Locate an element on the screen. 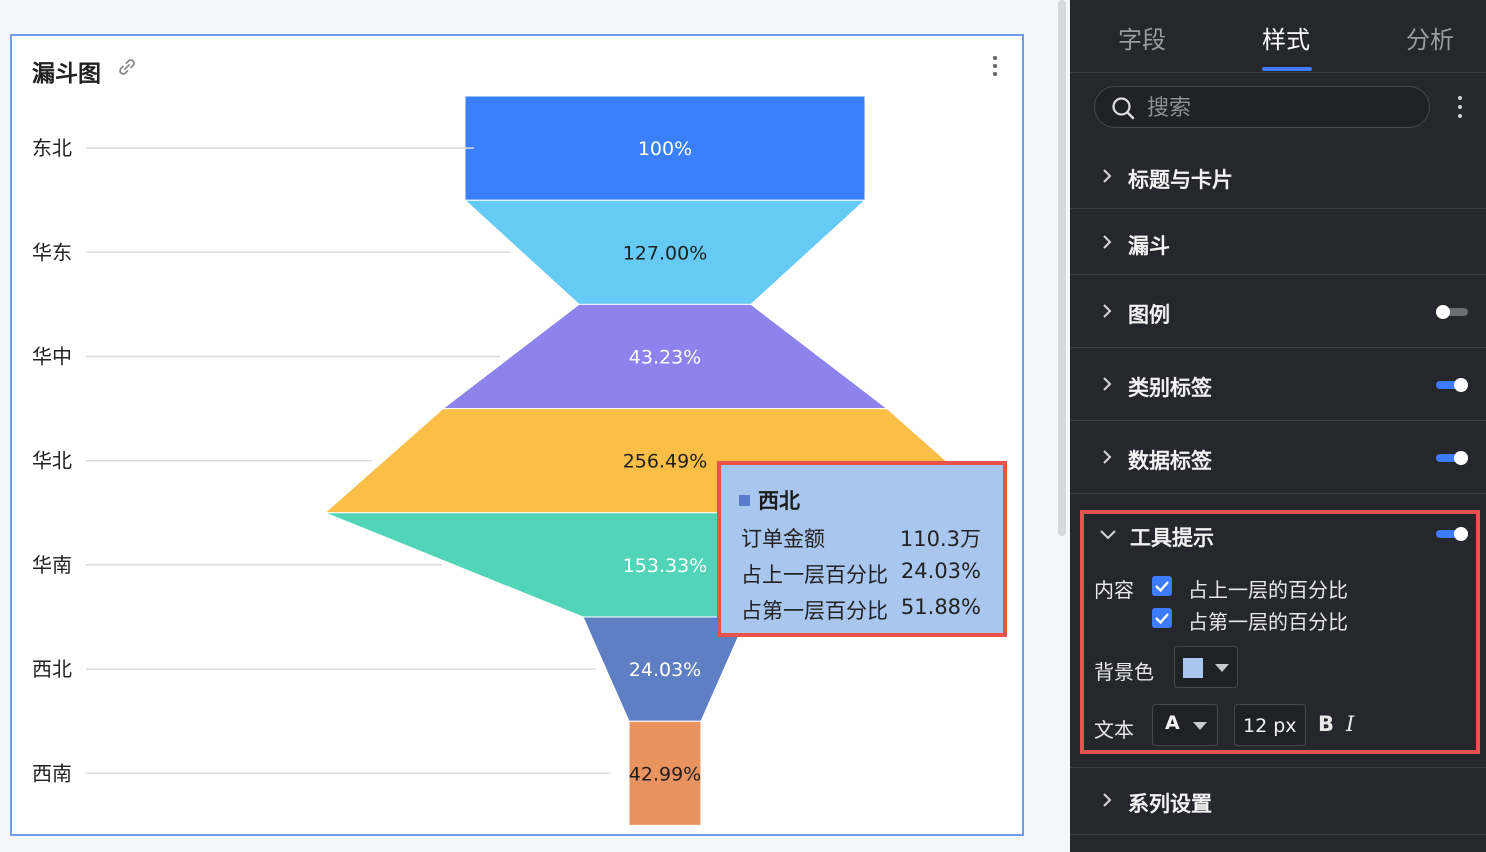 The height and width of the screenshot is (852, 1486). data-label: 43.23% is located at coordinates (665, 358).